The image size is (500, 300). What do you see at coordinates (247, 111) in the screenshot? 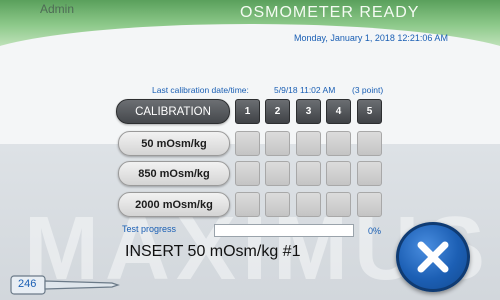
I see `calibration-point-1-button: 1` at bounding box center [247, 111].